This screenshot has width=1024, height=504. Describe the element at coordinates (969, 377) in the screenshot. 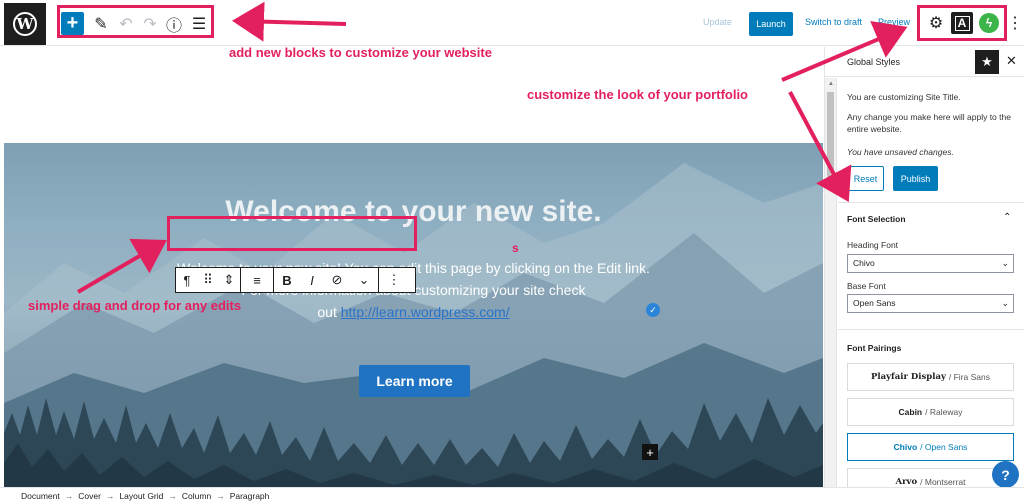

I see `pairing-base-font: / Fira Sans` at that location.